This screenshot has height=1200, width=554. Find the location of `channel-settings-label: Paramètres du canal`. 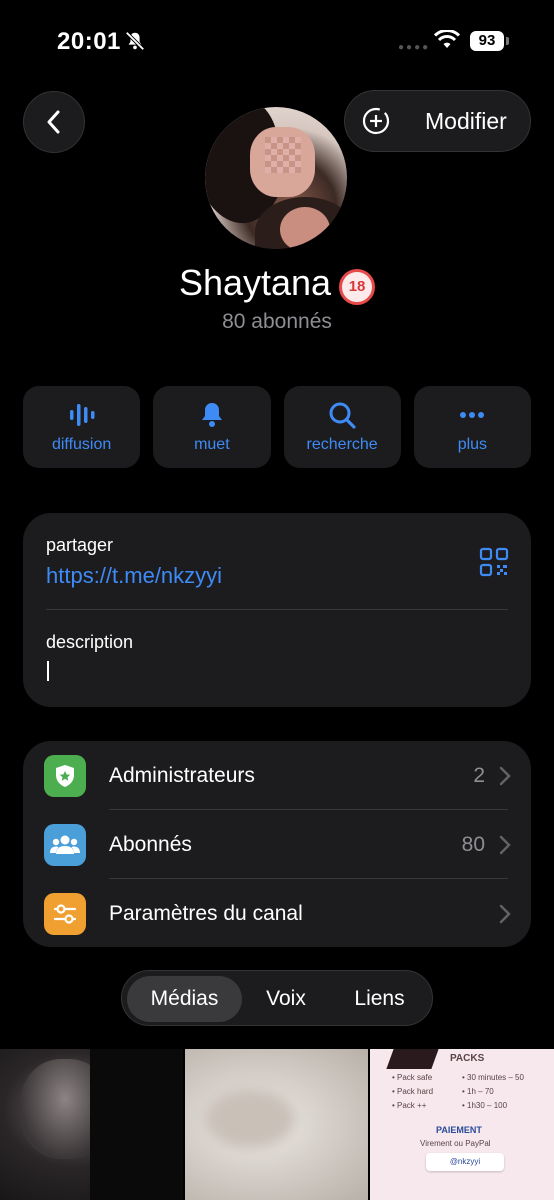

channel-settings-label: Paramètres du canal is located at coordinates (206, 913).